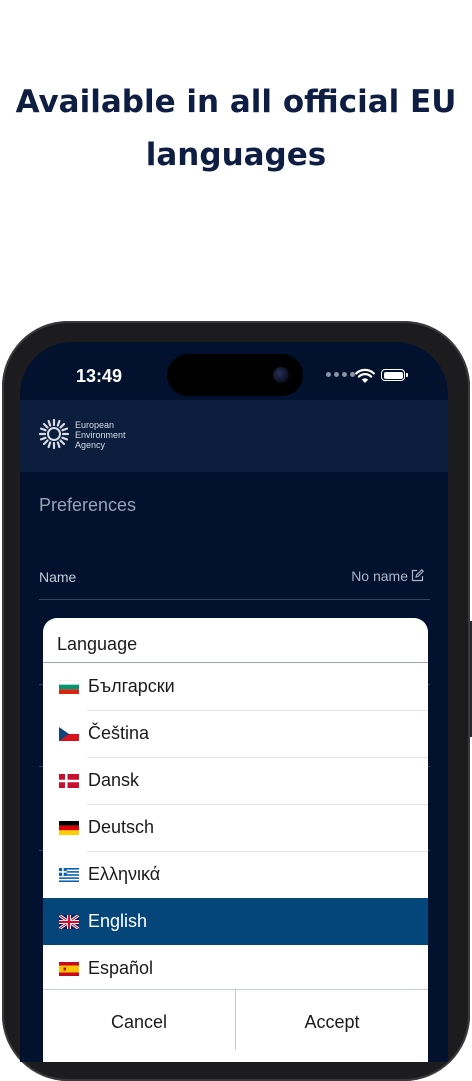 The image size is (472, 1081). What do you see at coordinates (235, 780) in the screenshot?
I see `language-item-danish: Dansk` at bounding box center [235, 780].